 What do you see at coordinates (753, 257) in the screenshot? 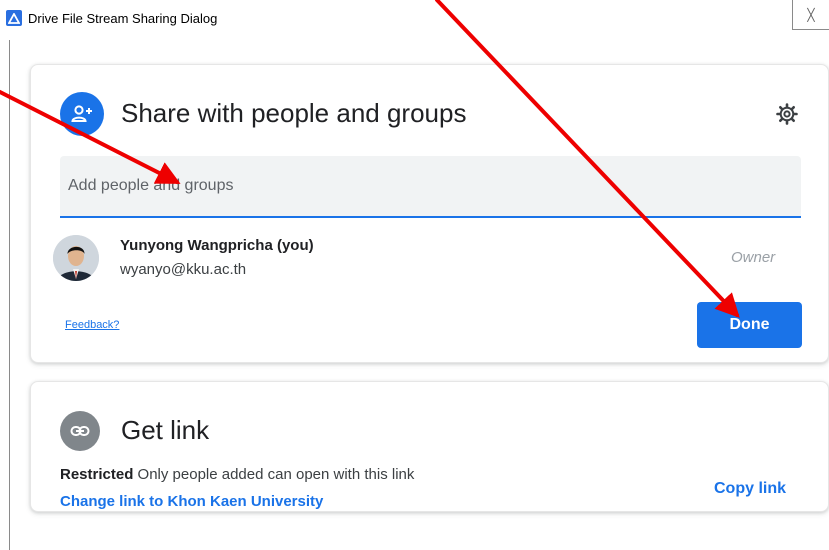
I see `role-label: Owner` at bounding box center [753, 257].